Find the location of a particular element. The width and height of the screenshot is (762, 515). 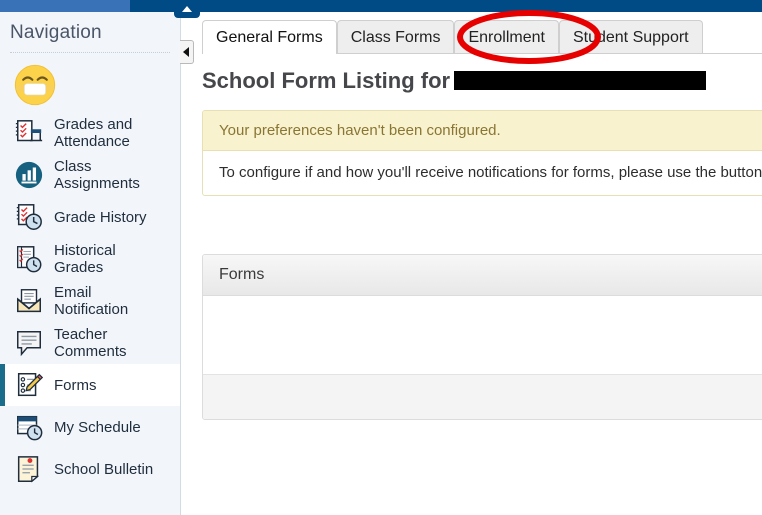

sidebar-item-my-schedule: My Schedule is located at coordinates (90, 427).